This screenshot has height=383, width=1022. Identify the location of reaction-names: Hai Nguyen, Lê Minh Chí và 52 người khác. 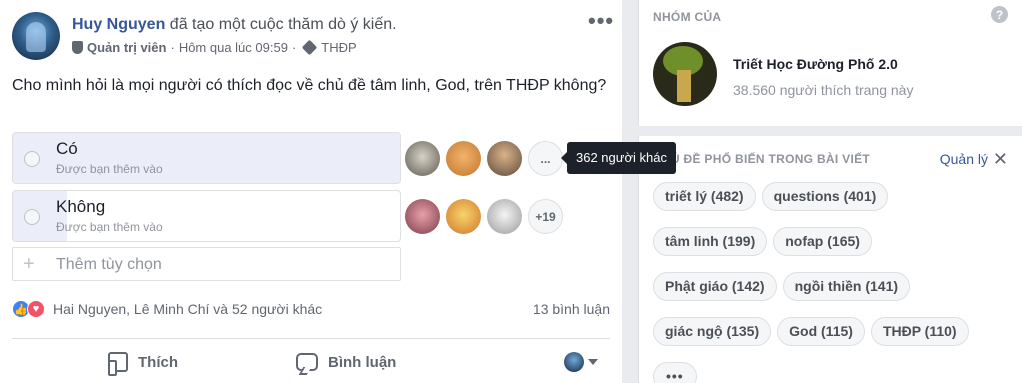
(187, 309).